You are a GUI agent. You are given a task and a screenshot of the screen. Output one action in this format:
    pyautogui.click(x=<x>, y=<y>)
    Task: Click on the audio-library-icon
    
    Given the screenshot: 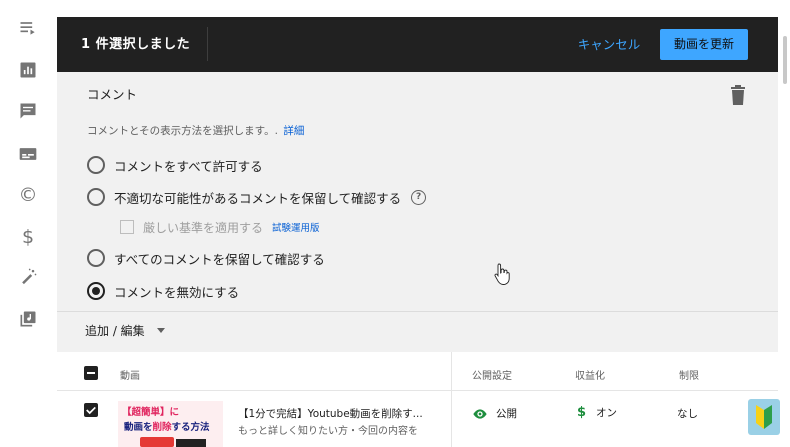 What is the action you would take?
    pyautogui.click(x=28, y=319)
    